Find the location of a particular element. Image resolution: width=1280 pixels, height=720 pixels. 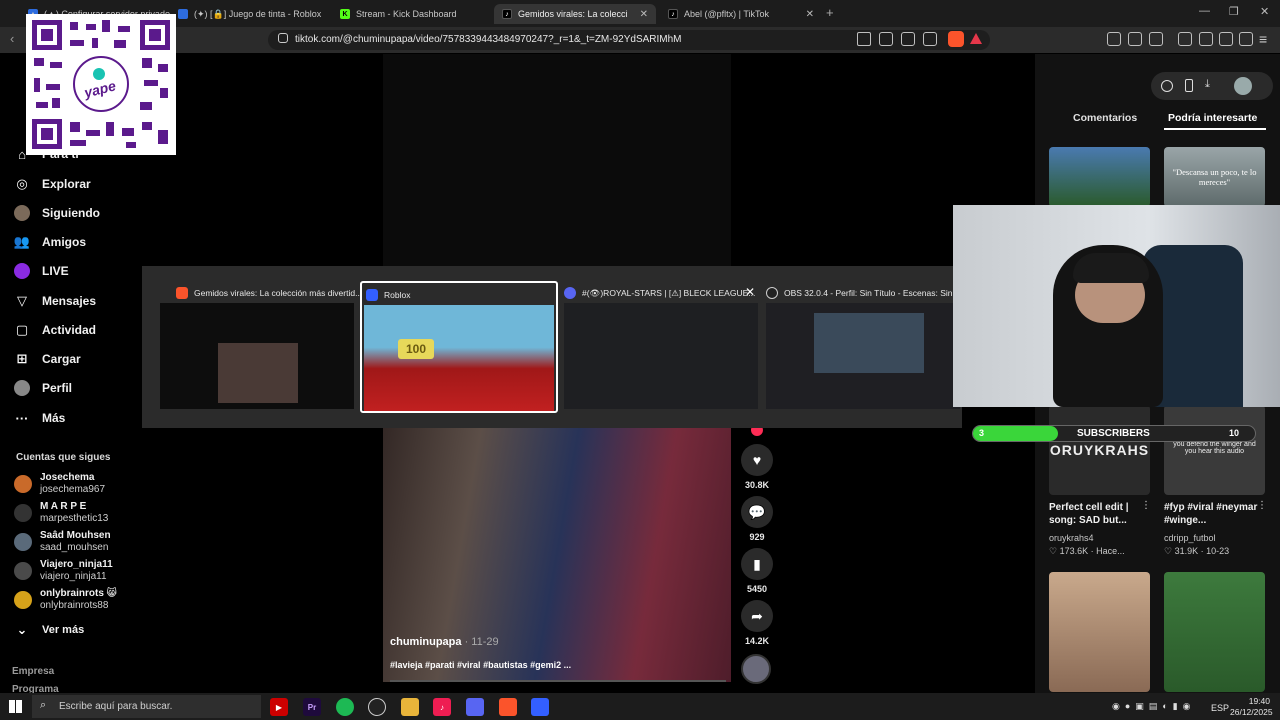

tab-kick-dashboard: K Stream - Kick Dashboard is located at coordinates (412, 14).